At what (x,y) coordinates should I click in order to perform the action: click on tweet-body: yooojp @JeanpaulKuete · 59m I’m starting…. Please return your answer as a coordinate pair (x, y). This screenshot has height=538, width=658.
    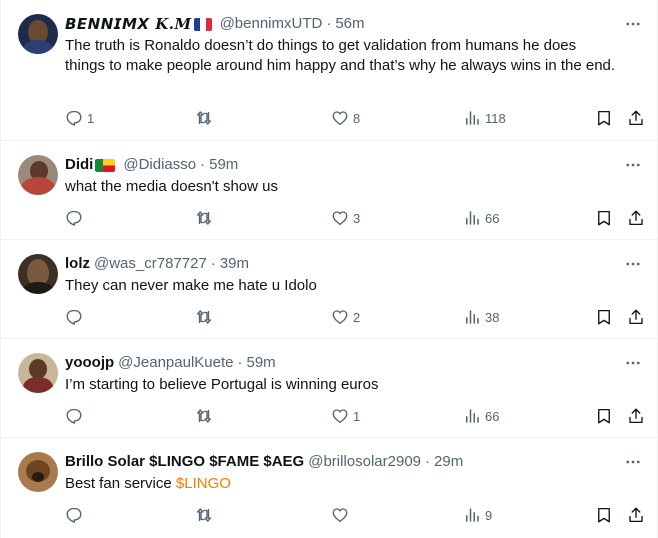
    Looking at the image, I should click on (341, 374).